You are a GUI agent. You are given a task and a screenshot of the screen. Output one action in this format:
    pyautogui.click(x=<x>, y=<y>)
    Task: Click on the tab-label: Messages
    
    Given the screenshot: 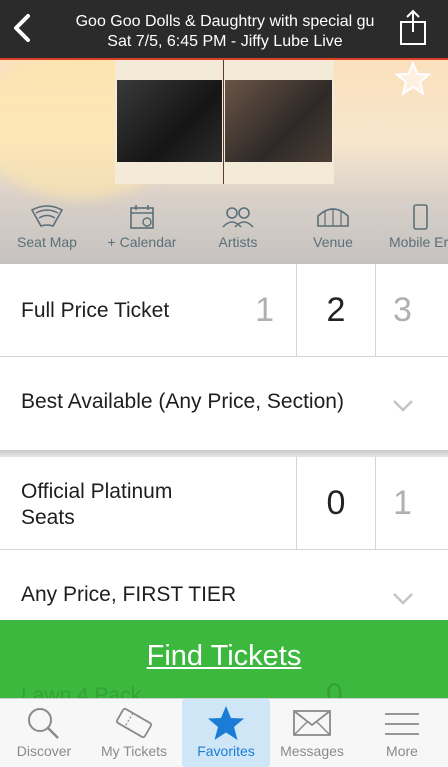 What is the action you would take?
    pyautogui.click(x=312, y=751)
    